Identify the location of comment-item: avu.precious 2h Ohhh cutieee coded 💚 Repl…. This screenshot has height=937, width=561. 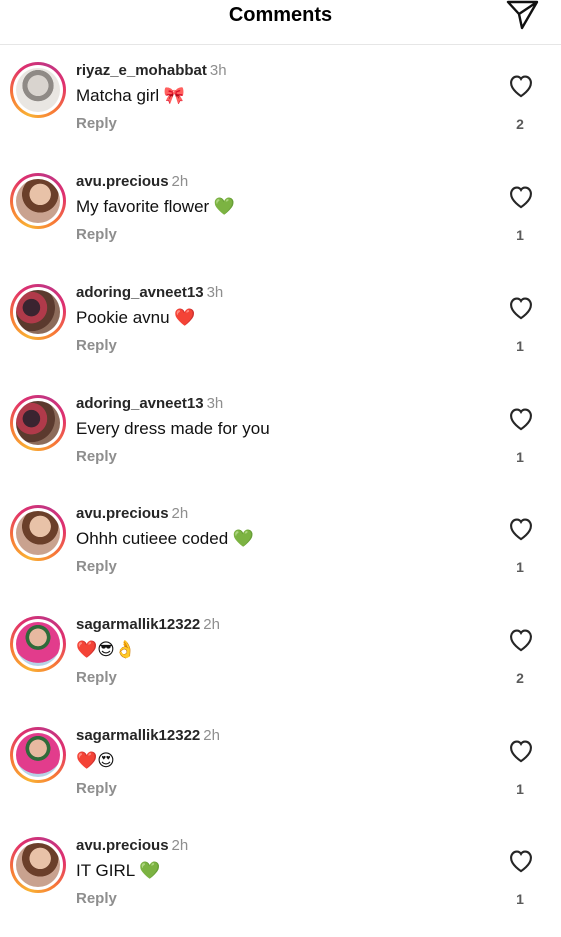
(280, 555).